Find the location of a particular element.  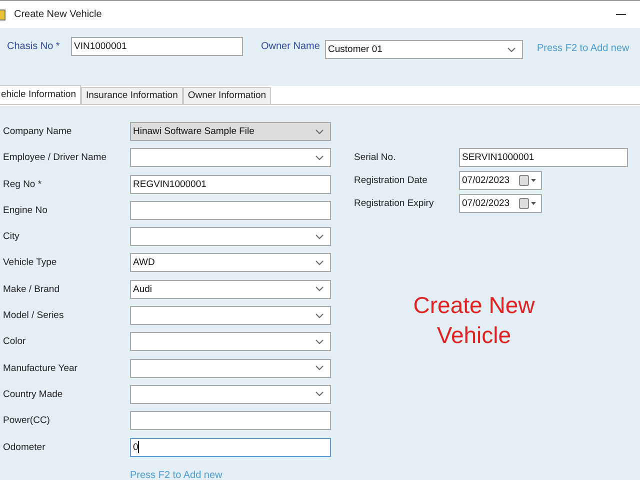

input-field: REGVIN1000001 is located at coordinates (230, 184).